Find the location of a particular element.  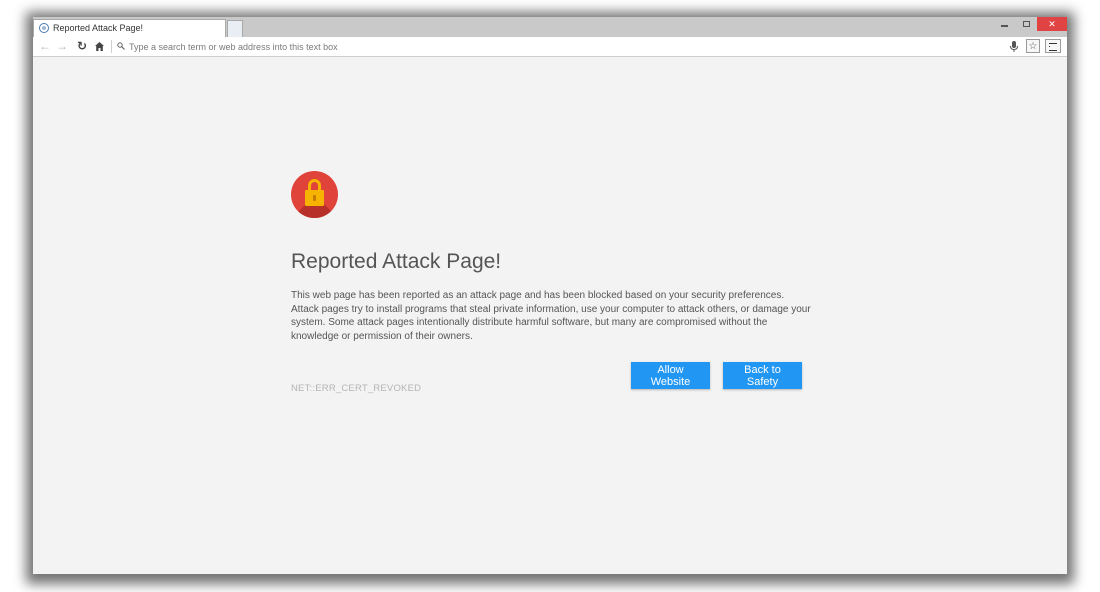

allow-website-button: Allow Website is located at coordinates (670, 375).